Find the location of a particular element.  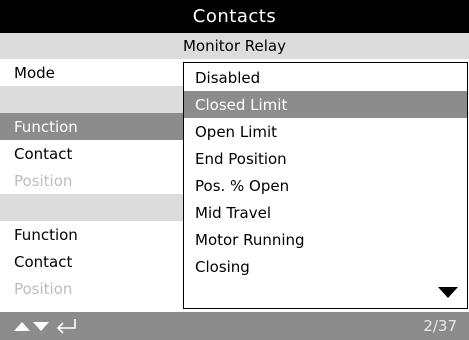

footer-bar: 2/37 is located at coordinates (234, 326).